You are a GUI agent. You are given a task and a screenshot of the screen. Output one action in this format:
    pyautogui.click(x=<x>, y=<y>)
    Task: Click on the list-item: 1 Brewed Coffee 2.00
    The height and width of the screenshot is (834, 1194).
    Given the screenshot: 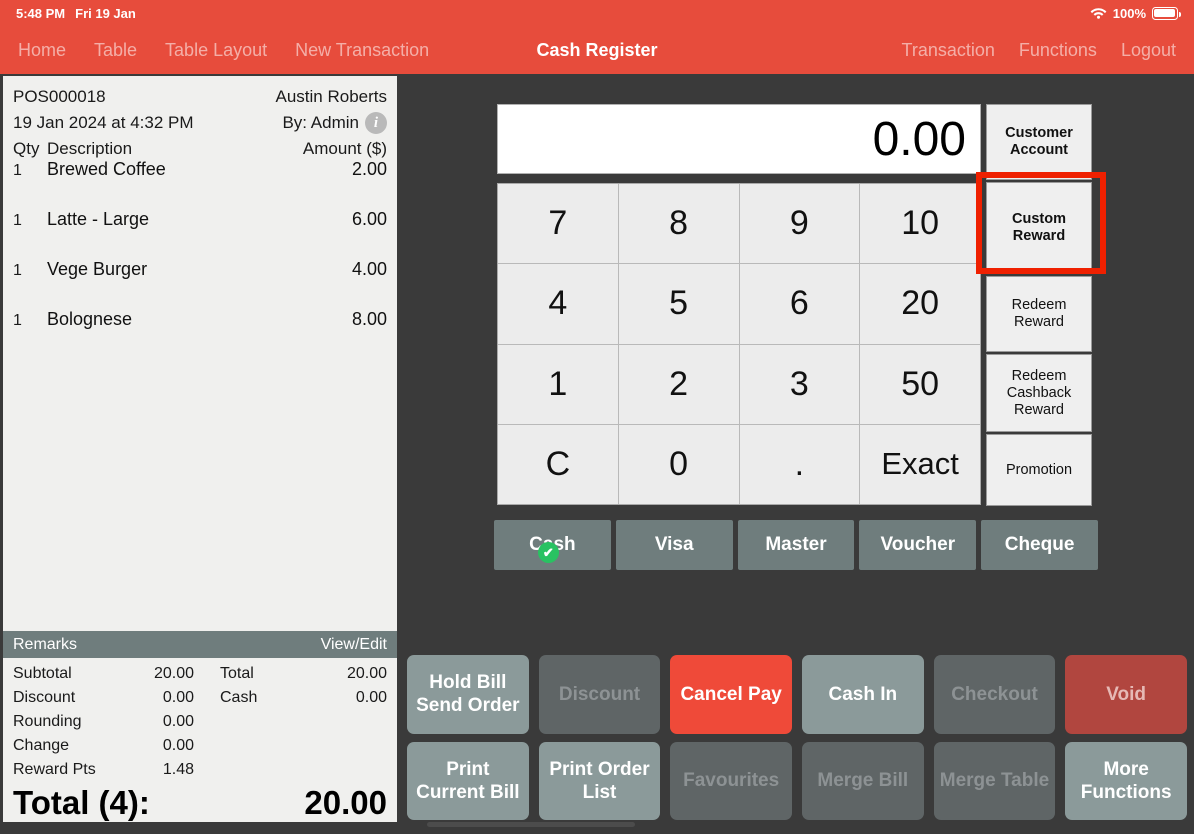 What is the action you would take?
    pyautogui.click(x=200, y=184)
    